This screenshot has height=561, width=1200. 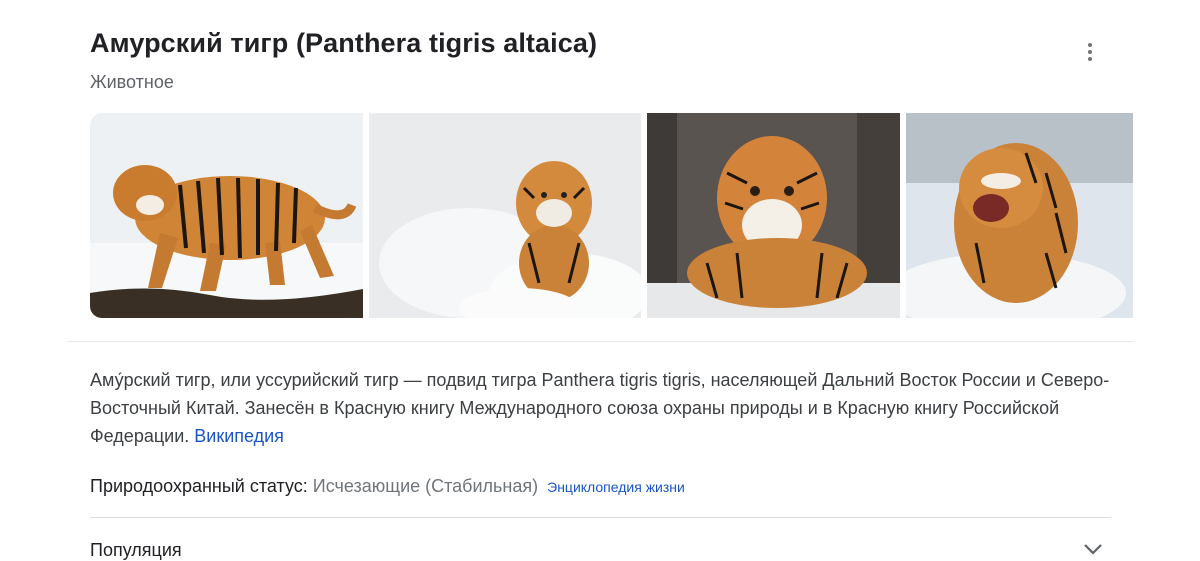 What do you see at coordinates (1090, 52) in the screenshot?
I see `more-options-button` at bounding box center [1090, 52].